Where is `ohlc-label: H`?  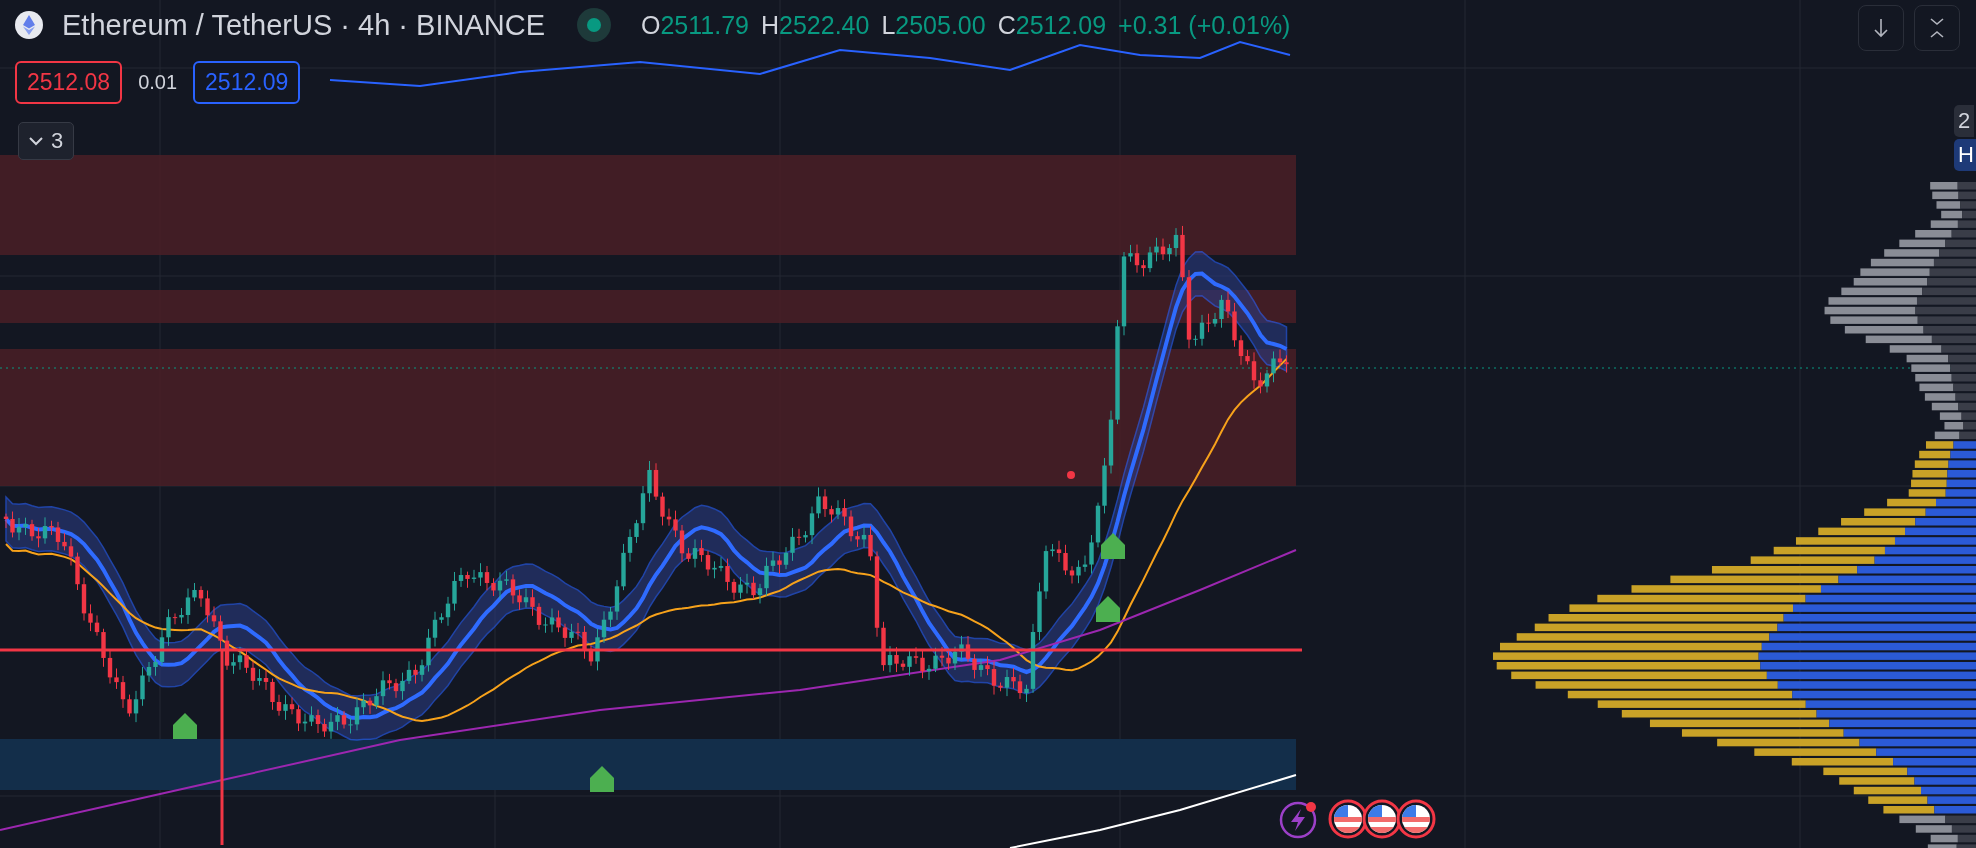 ohlc-label: H is located at coordinates (769, 24).